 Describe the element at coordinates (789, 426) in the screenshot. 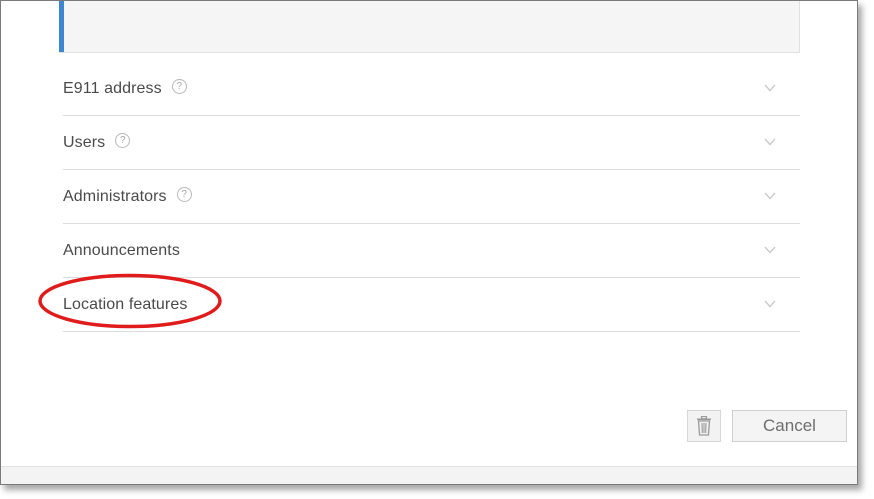

I see `cancel-button: Cancel` at that location.